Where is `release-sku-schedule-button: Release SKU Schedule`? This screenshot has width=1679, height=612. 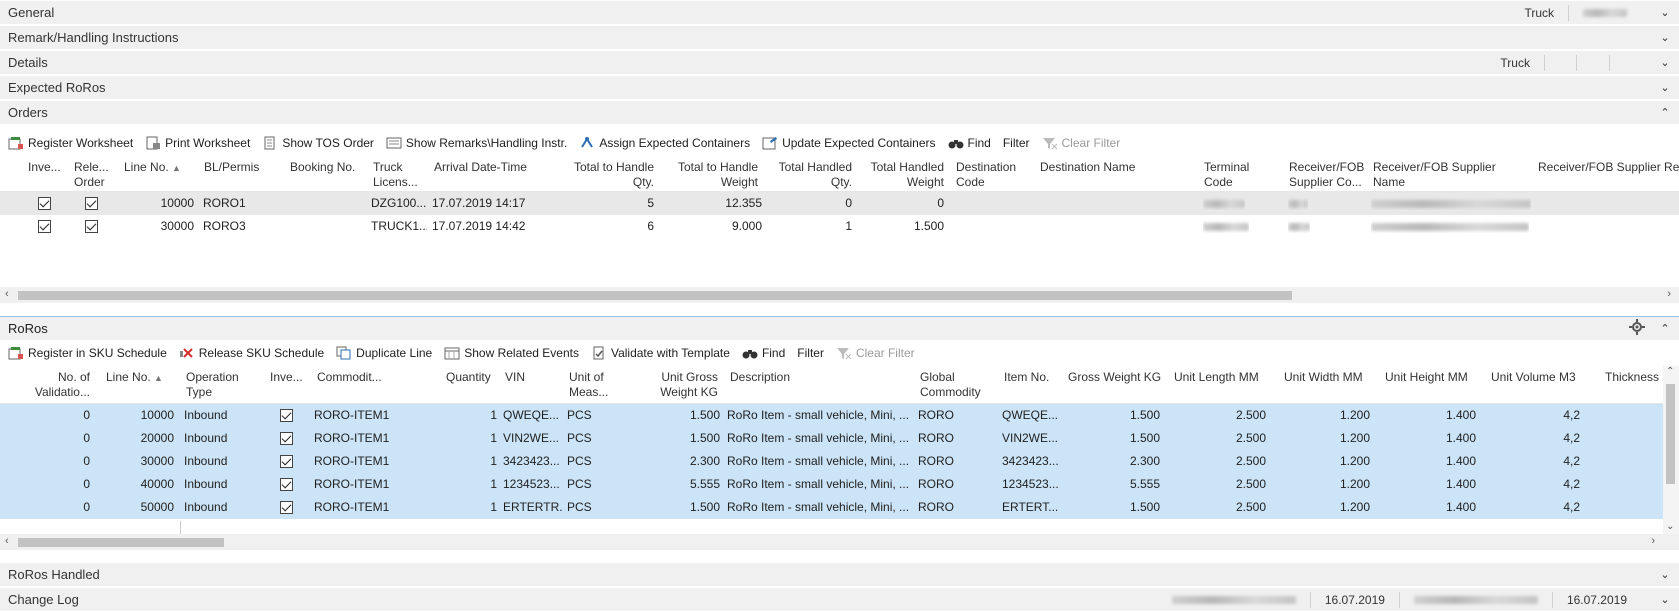
release-sku-schedule-button: Release SKU Schedule is located at coordinates (251, 353).